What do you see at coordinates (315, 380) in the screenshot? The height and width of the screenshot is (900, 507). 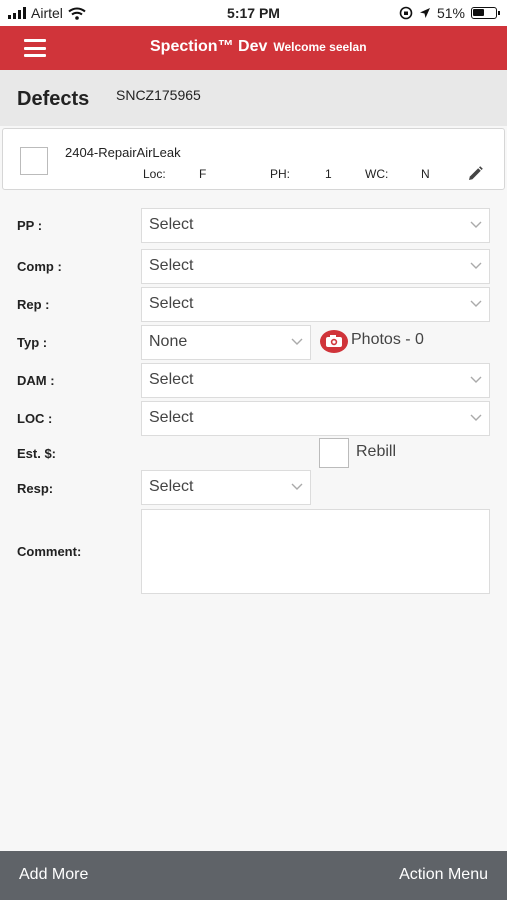 I see `dam-select: Select` at bounding box center [315, 380].